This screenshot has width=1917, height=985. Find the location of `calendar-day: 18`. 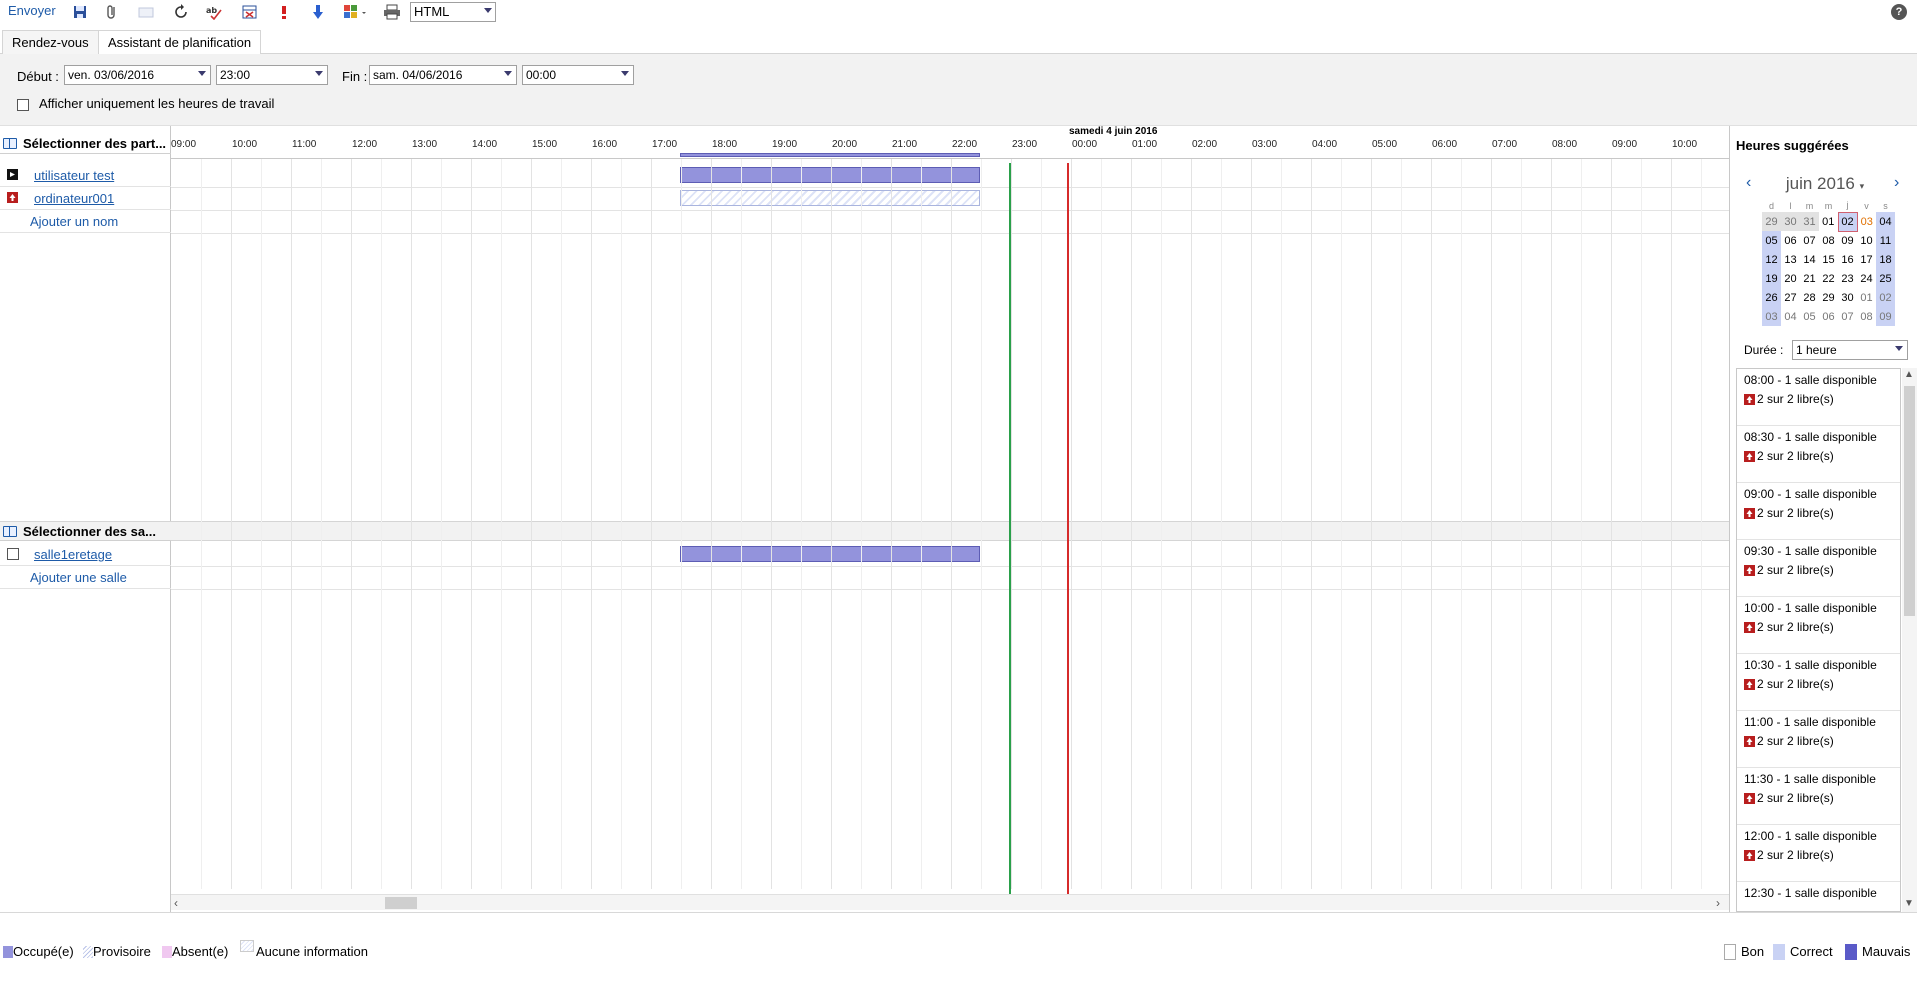

calendar-day: 18 is located at coordinates (1885, 259).